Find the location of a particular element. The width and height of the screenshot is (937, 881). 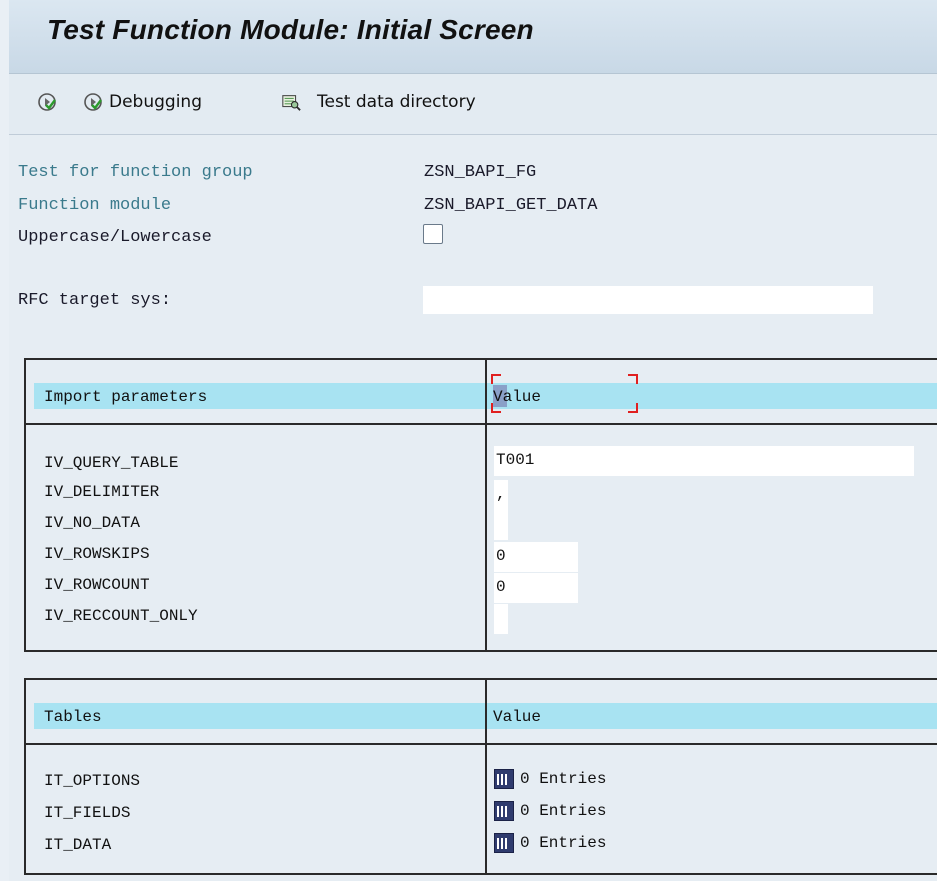

application-toolbar: Debugging Test data directory is located at coordinates (473, 104).